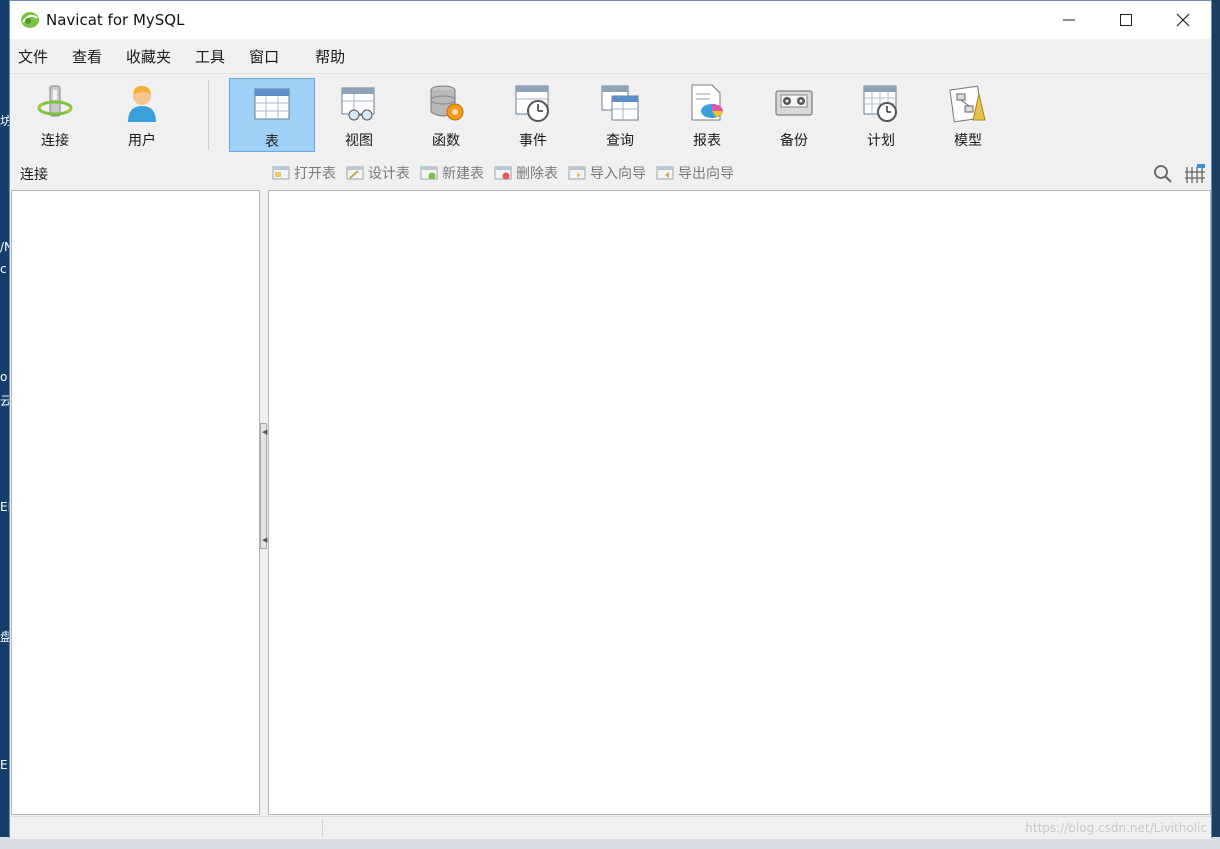  I want to click on function-icon, so click(447, 103).